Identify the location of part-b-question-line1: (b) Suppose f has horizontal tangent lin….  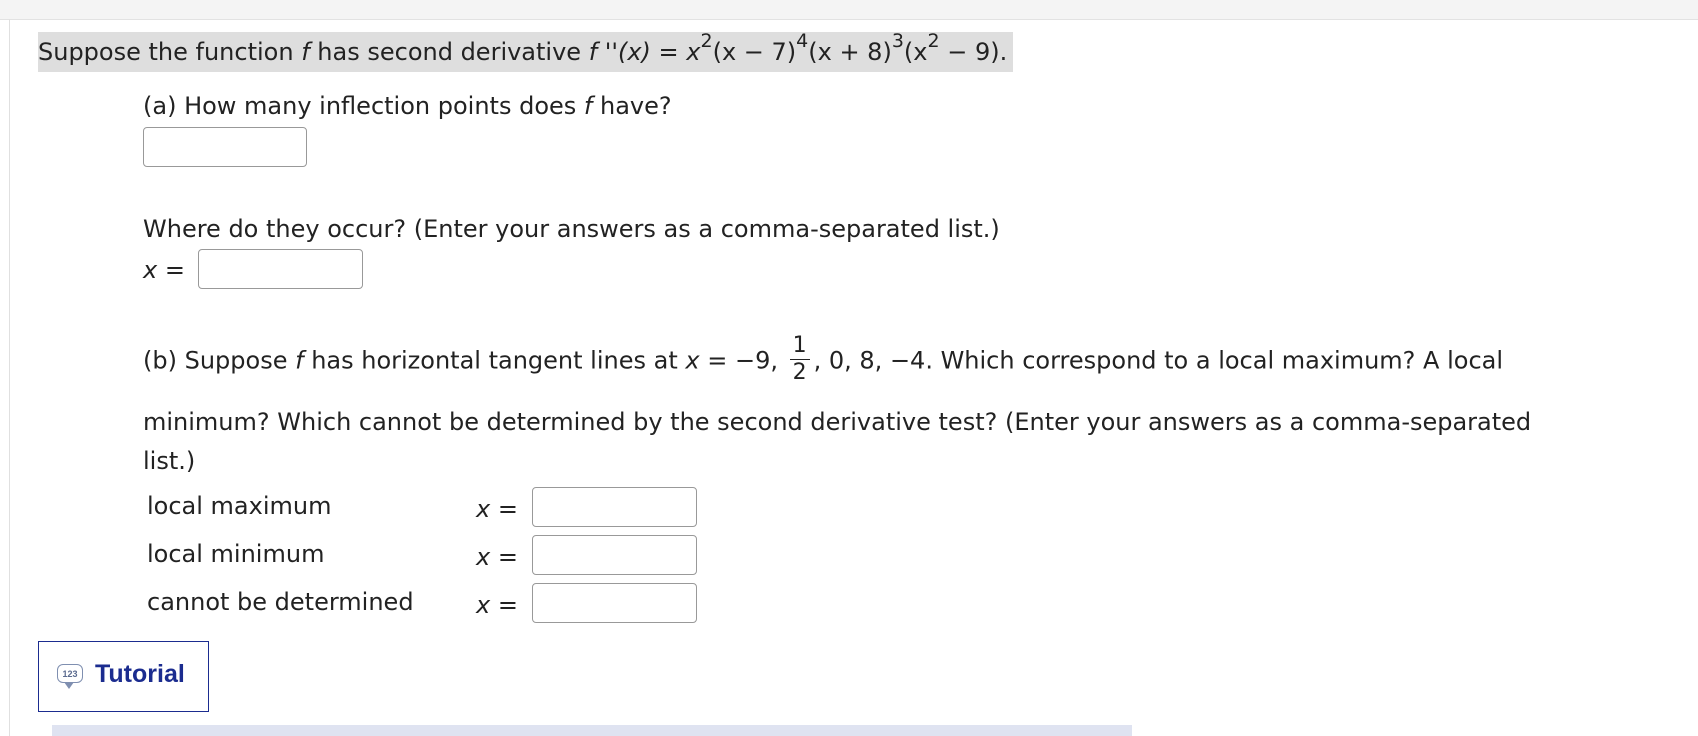
(823, 360).